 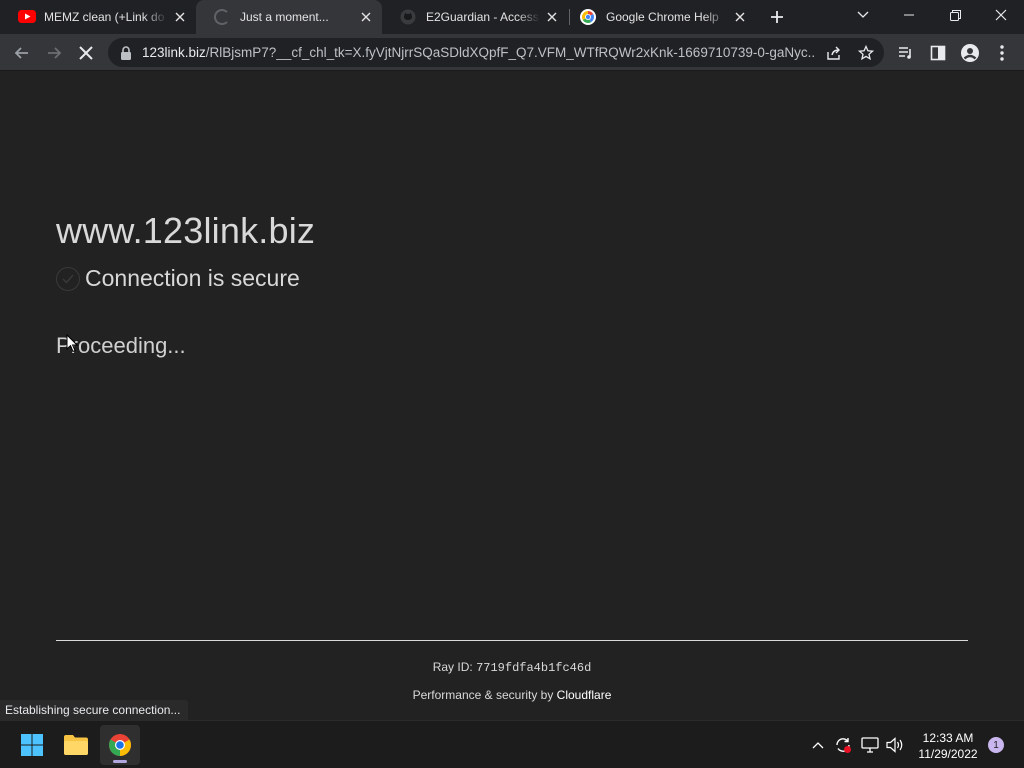 I want to click on sync-icon, so click(x=843, y=745).